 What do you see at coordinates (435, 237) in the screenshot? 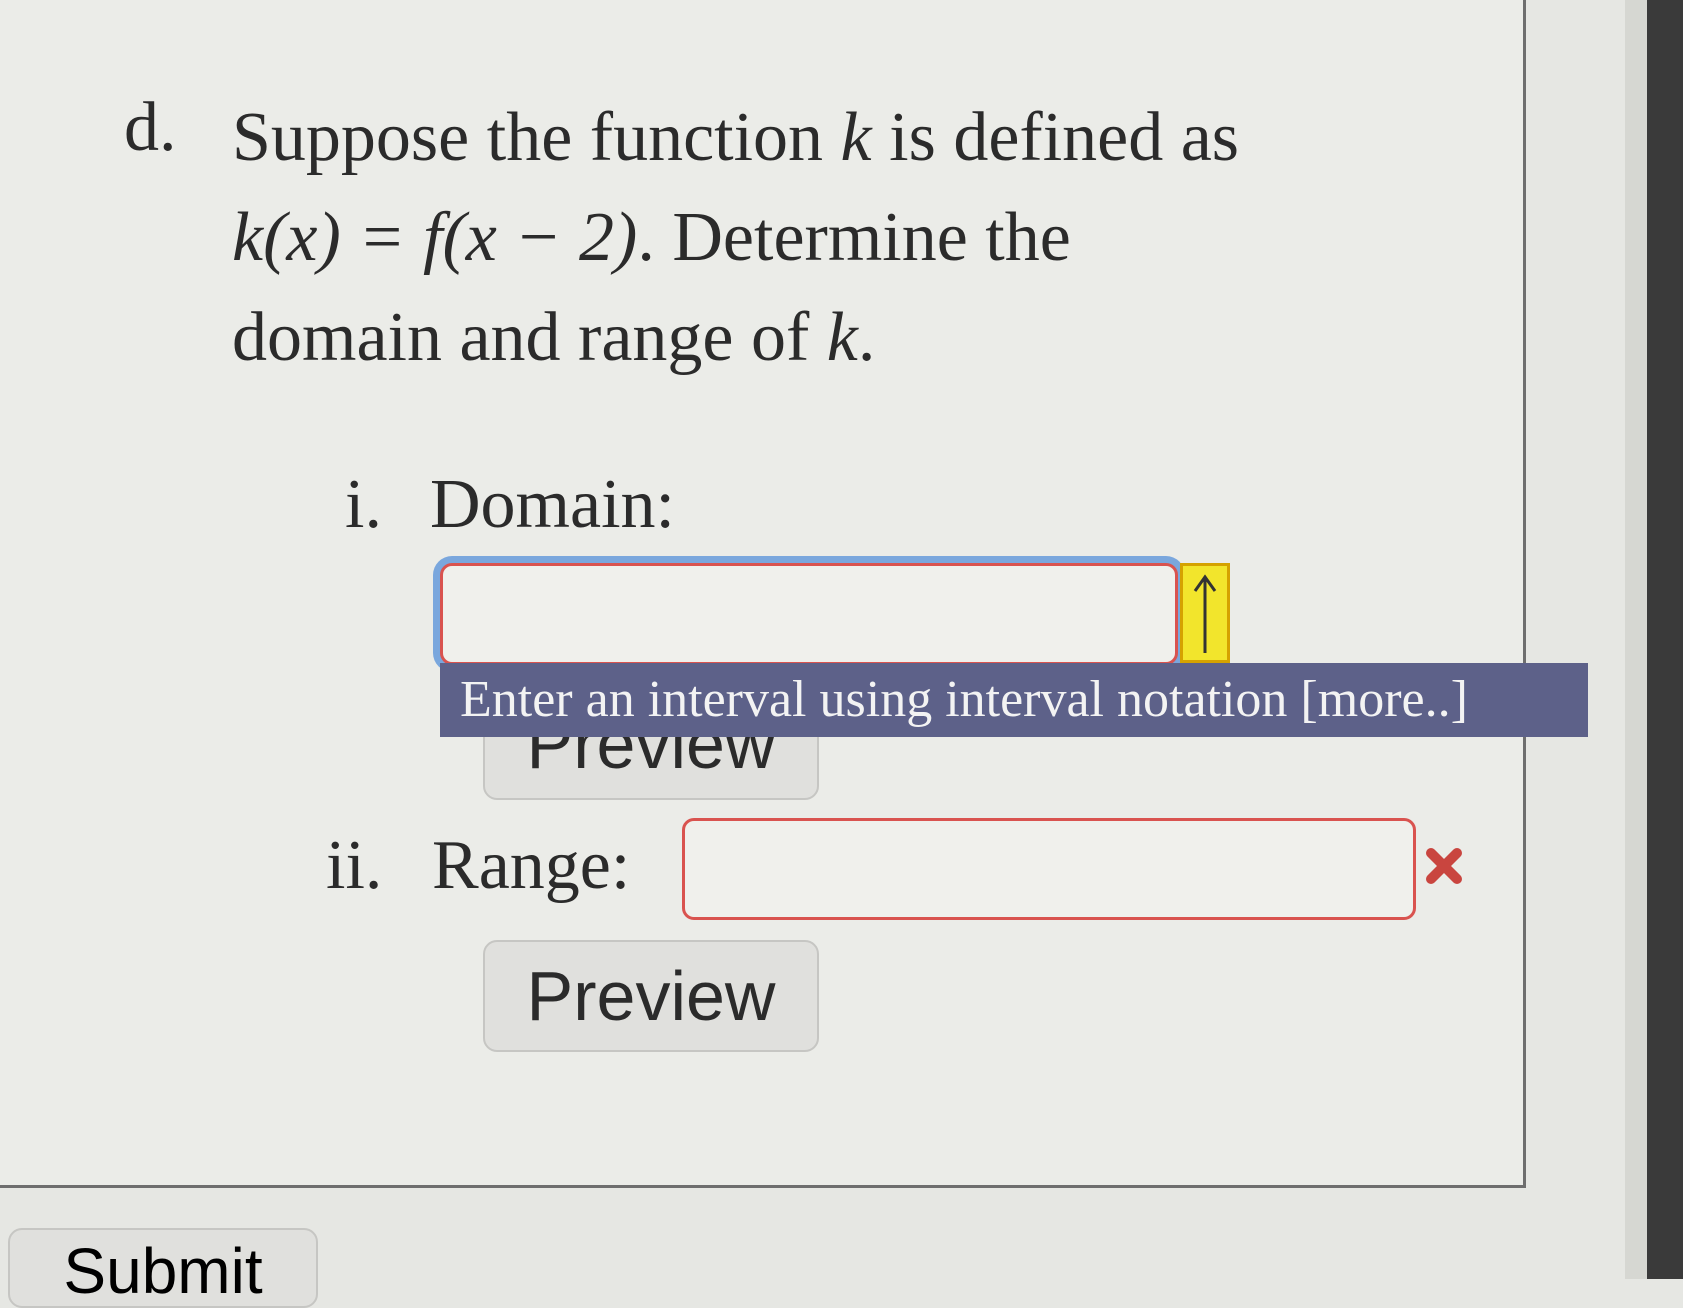
I see `question-formula: k(x) = f(x − 2)` at bounding box center [435, 237].